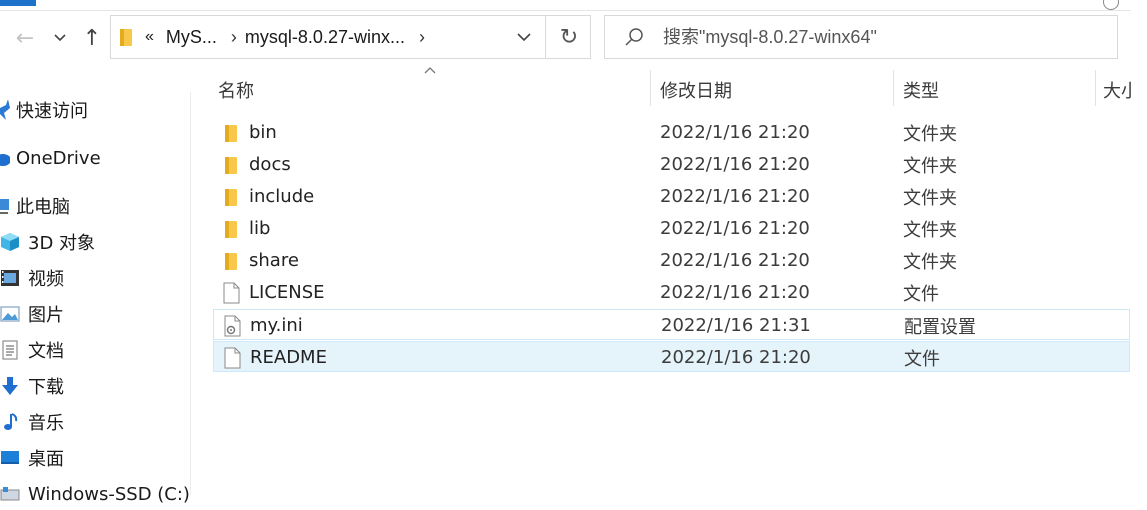  I want to click on sidebar-item-desktop: 桌面, so click(32, 458).